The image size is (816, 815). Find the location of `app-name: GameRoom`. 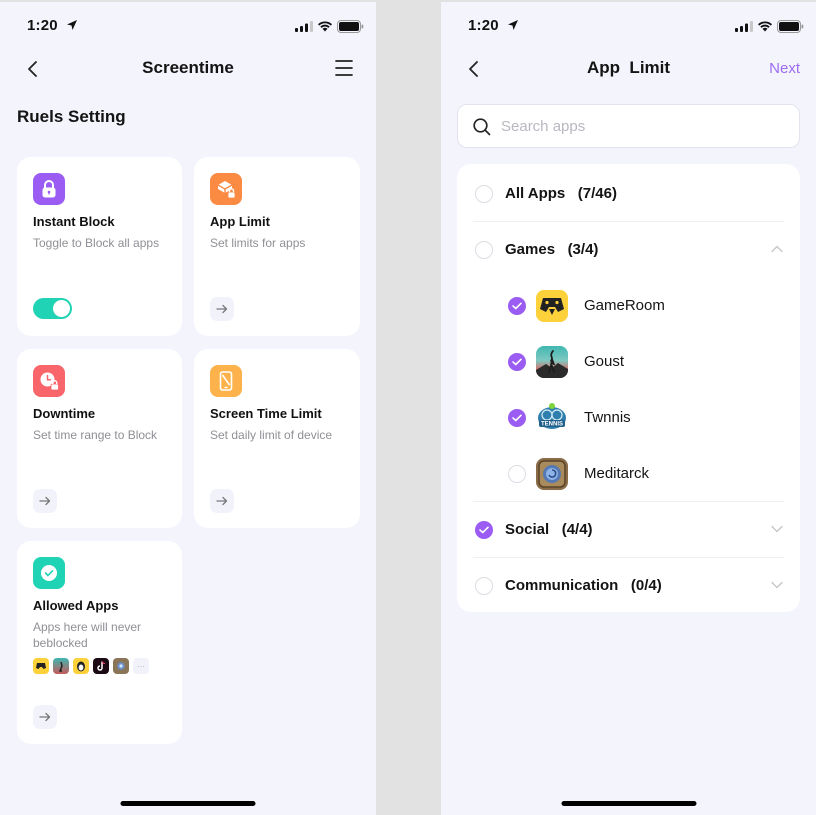

app-name: GameRoom is located at coordinates (624, 305).